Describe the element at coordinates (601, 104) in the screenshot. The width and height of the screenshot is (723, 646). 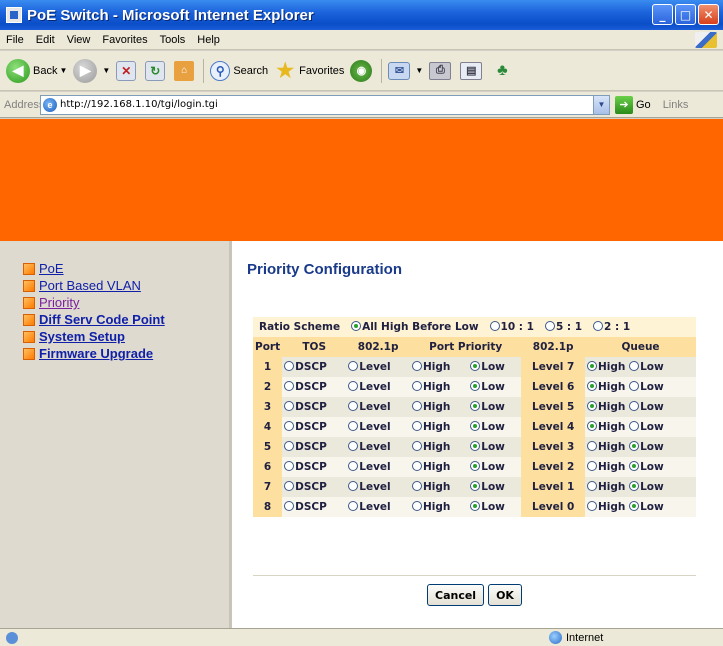
I see `address-dropdown-icon: ▼` at that location.